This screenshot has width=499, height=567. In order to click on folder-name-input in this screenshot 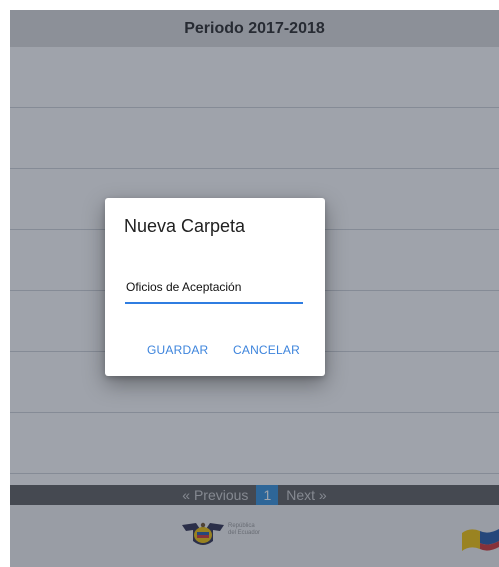, I will do `click(214, 287)`.